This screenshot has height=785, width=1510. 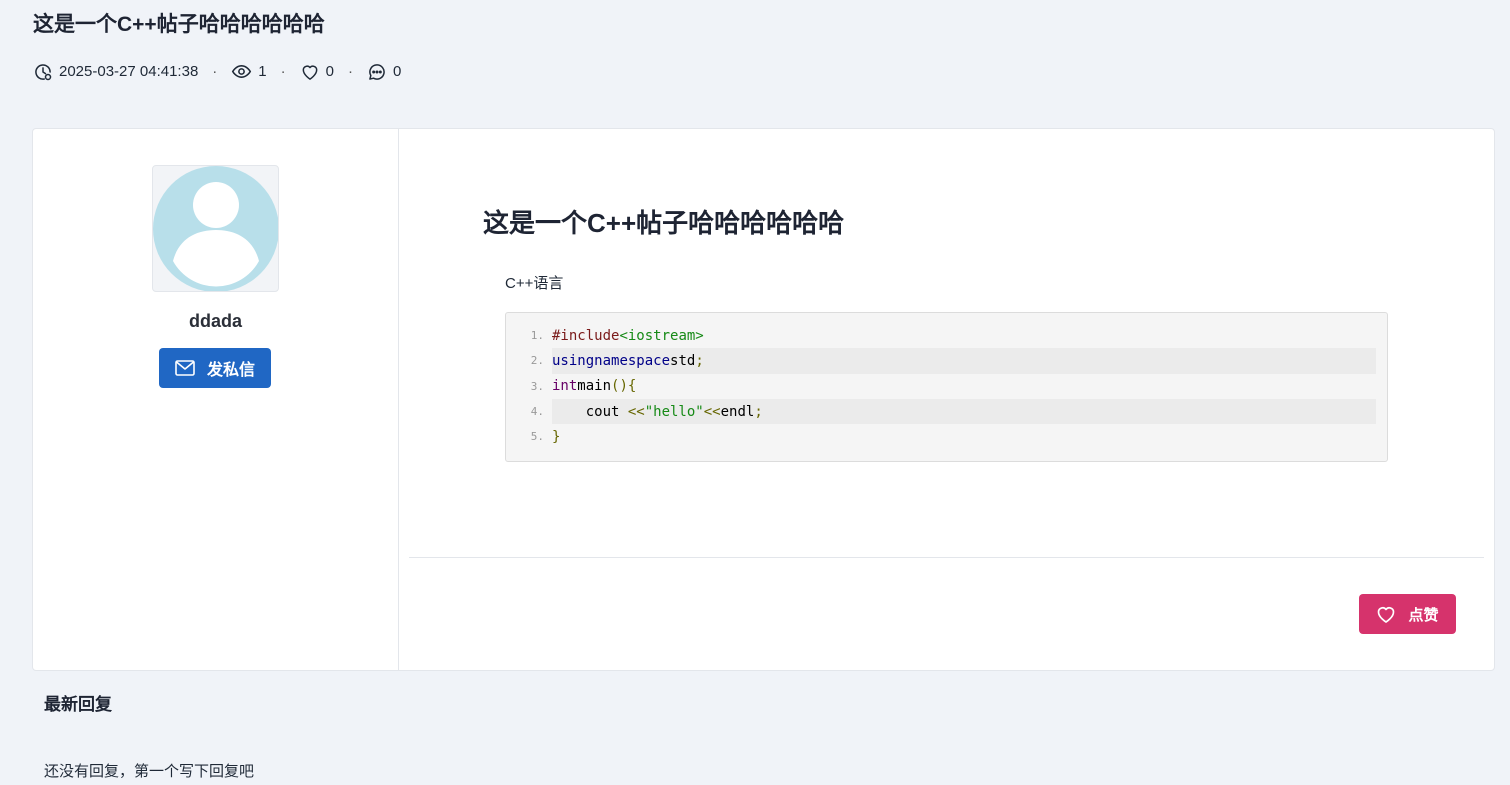 What do you see at coordinates (78, 704) in the screenshot?
I see `replies-title: 最新回复` at bounding box center [78, 704].